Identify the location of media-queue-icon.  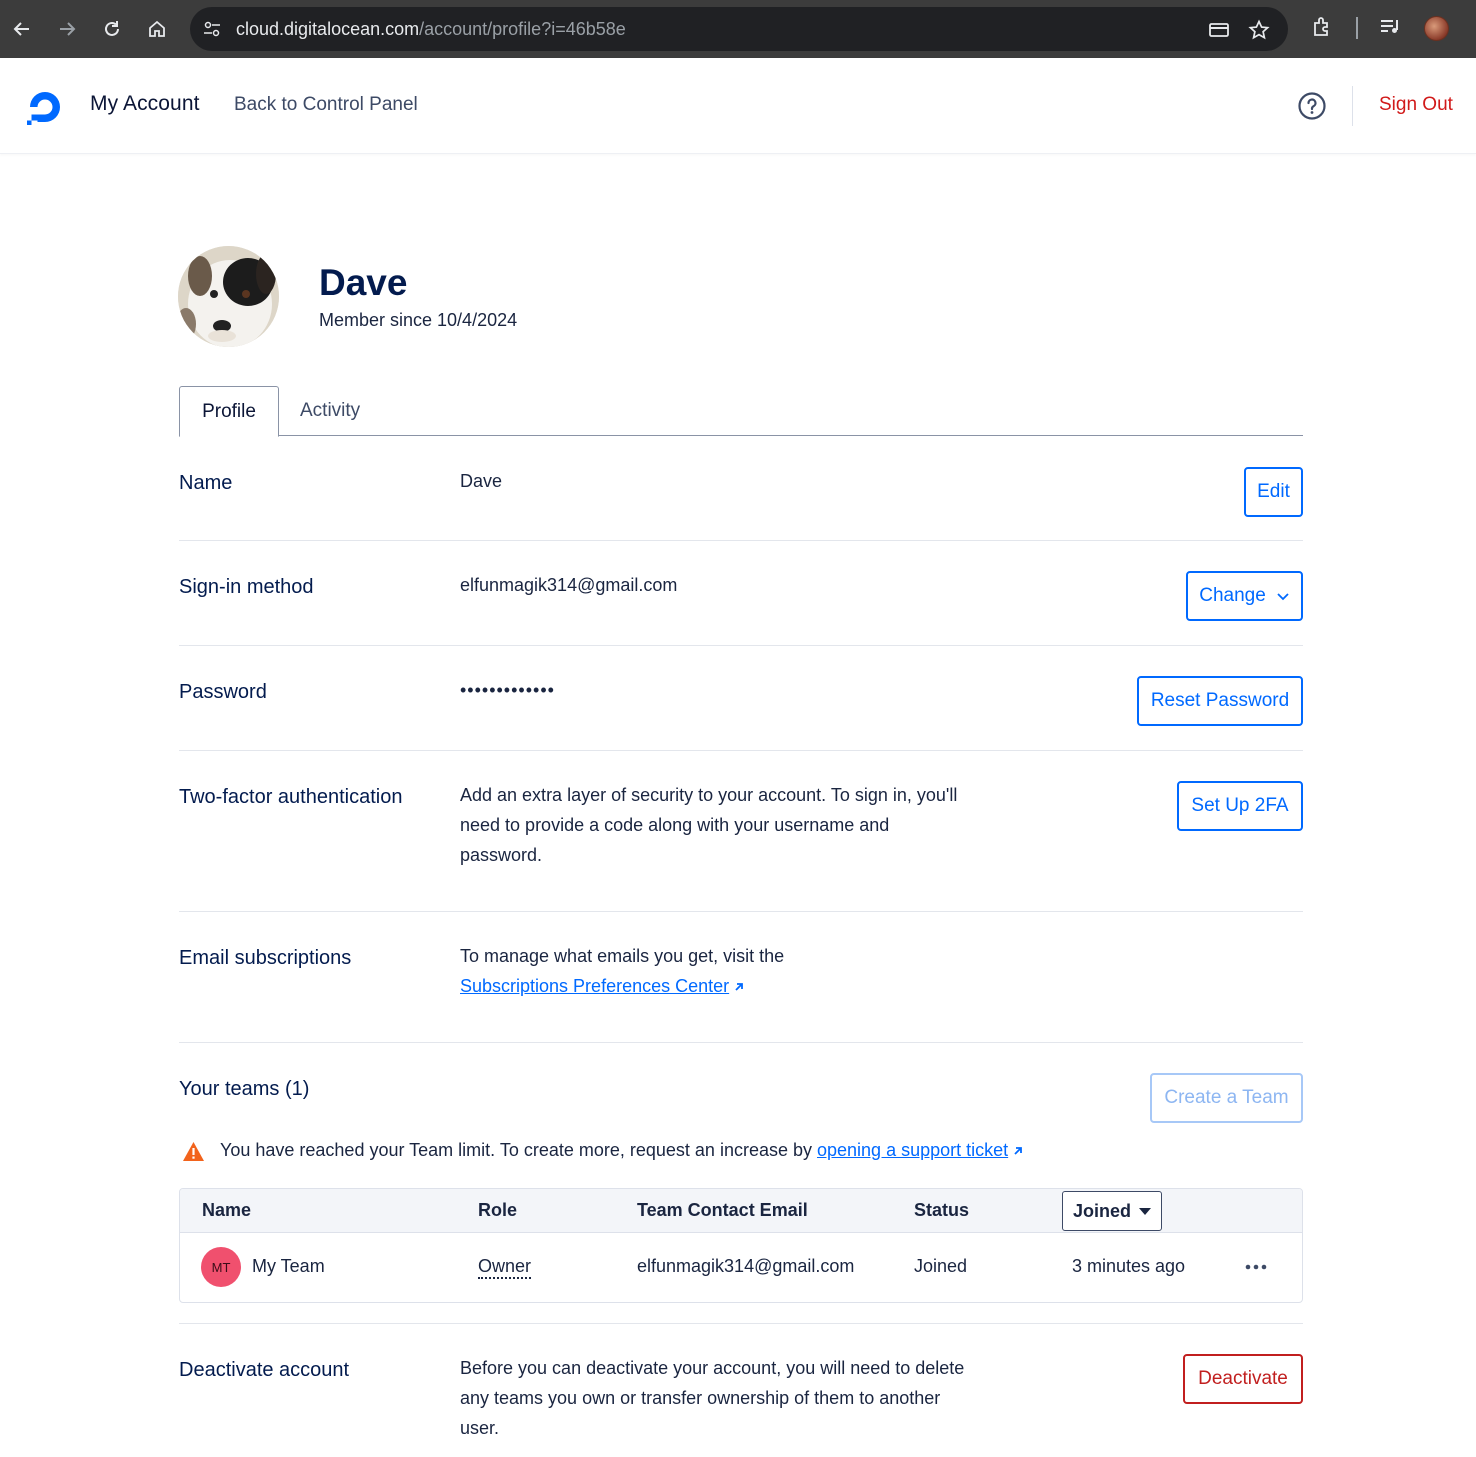
(1390, 27).